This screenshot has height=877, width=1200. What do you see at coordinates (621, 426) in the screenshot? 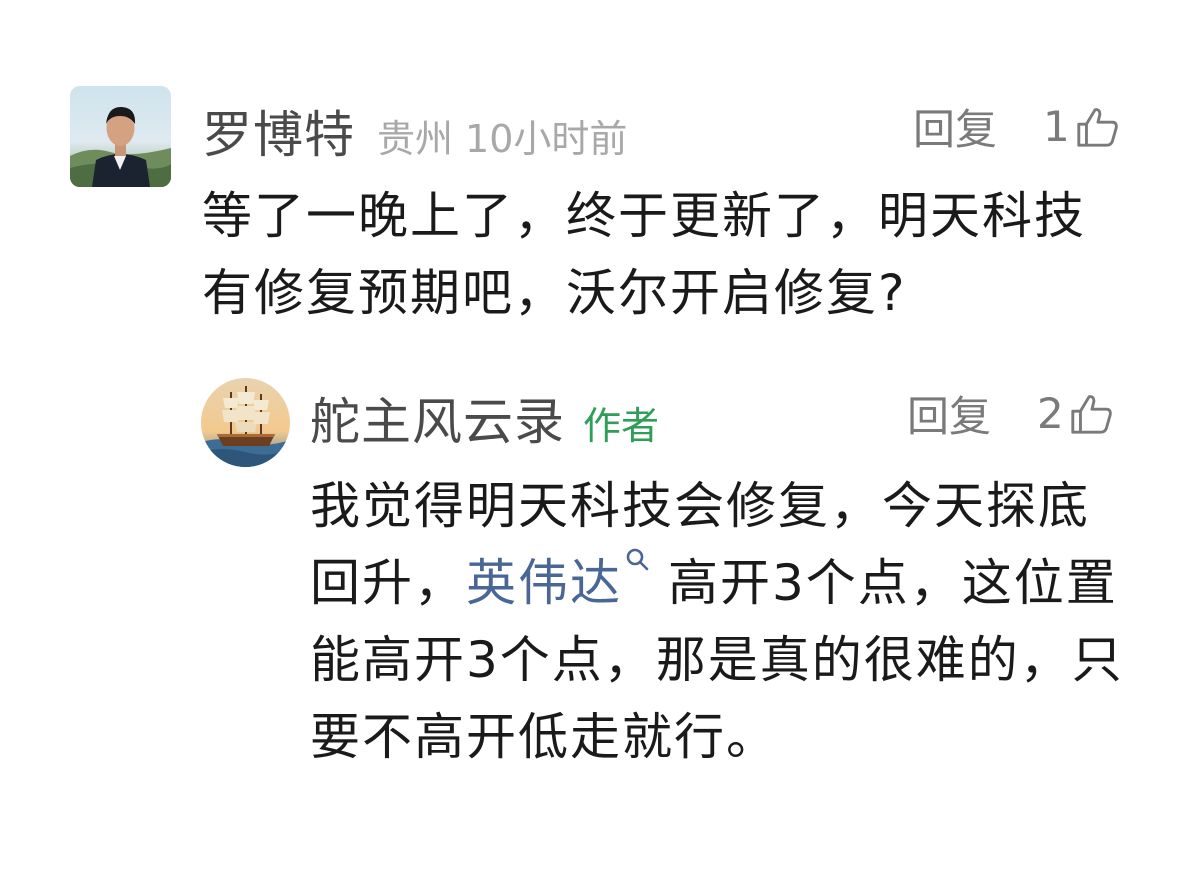
I see `author-badge: 作者` at bounding box center [621, 426].